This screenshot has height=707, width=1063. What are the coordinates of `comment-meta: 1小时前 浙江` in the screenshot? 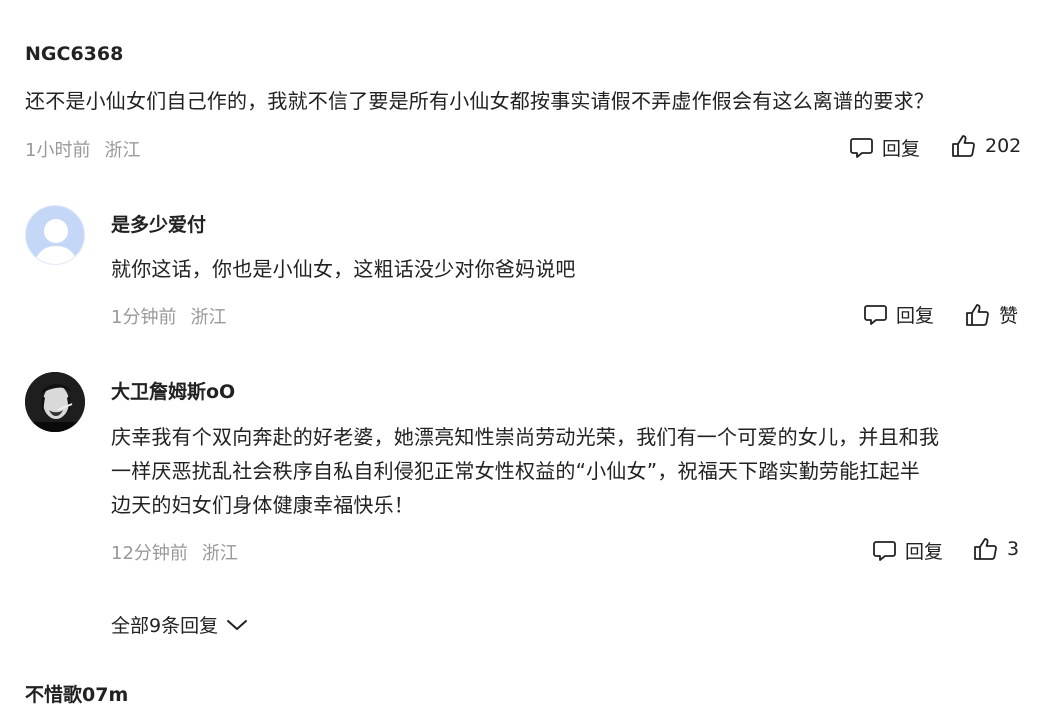 It's located at (82, 149).